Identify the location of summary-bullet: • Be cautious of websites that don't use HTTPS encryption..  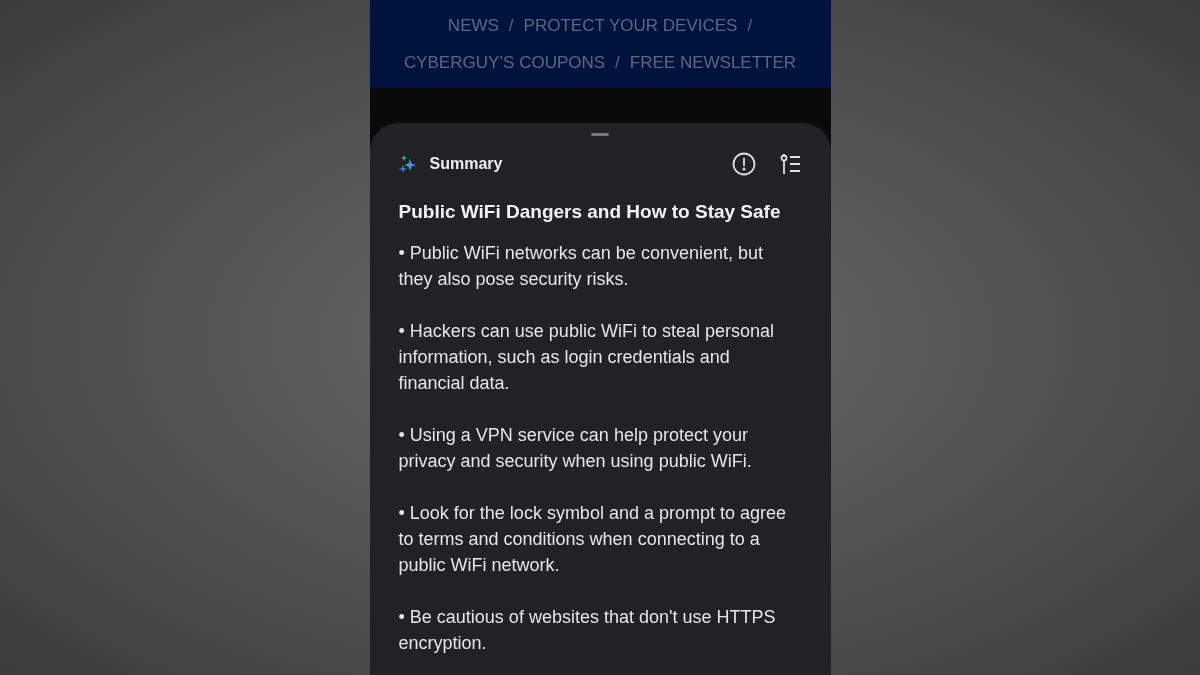
(587, 630).